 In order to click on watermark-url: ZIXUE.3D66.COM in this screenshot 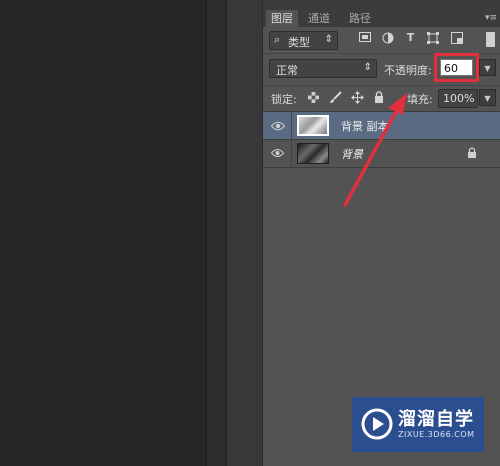, I will do `click(436, 434)`.